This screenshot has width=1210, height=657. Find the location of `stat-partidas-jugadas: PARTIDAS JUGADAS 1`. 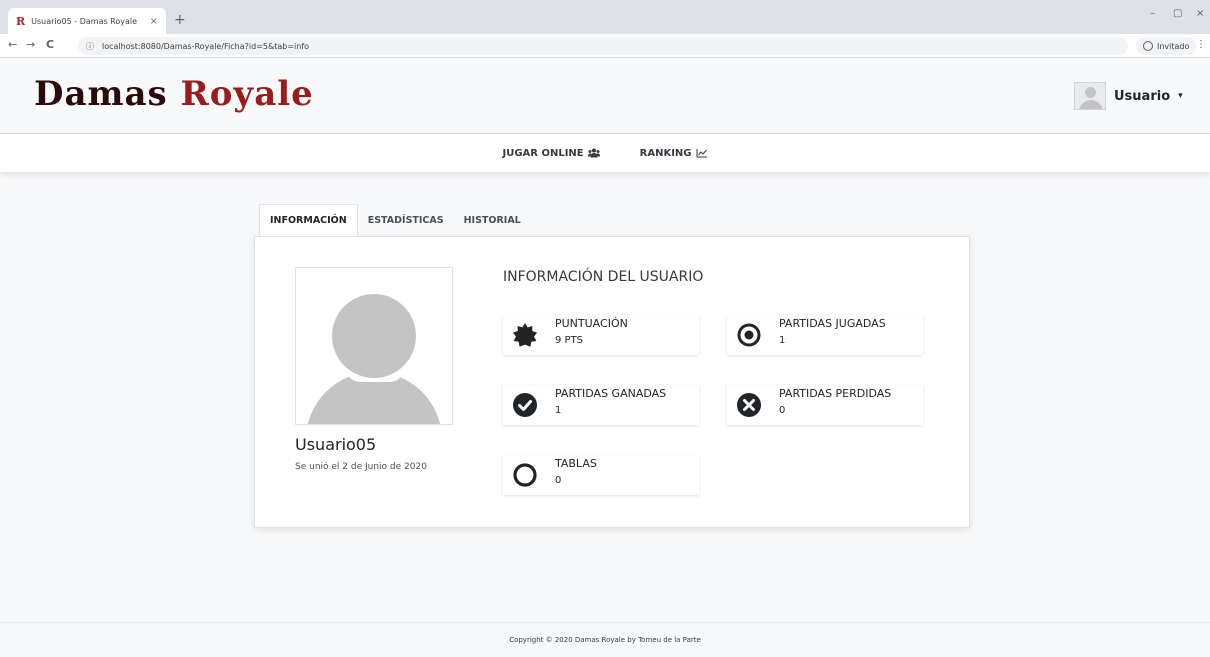

stat-partidas-jugadas: PARTIDAS JUGADAS 1 is located at coordinates (825, 335).